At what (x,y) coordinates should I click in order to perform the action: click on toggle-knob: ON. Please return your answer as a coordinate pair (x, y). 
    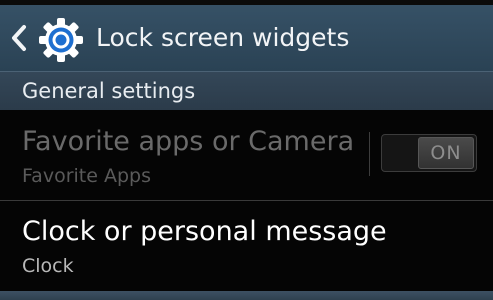
    Looking at the image, I should click on (446, 153).